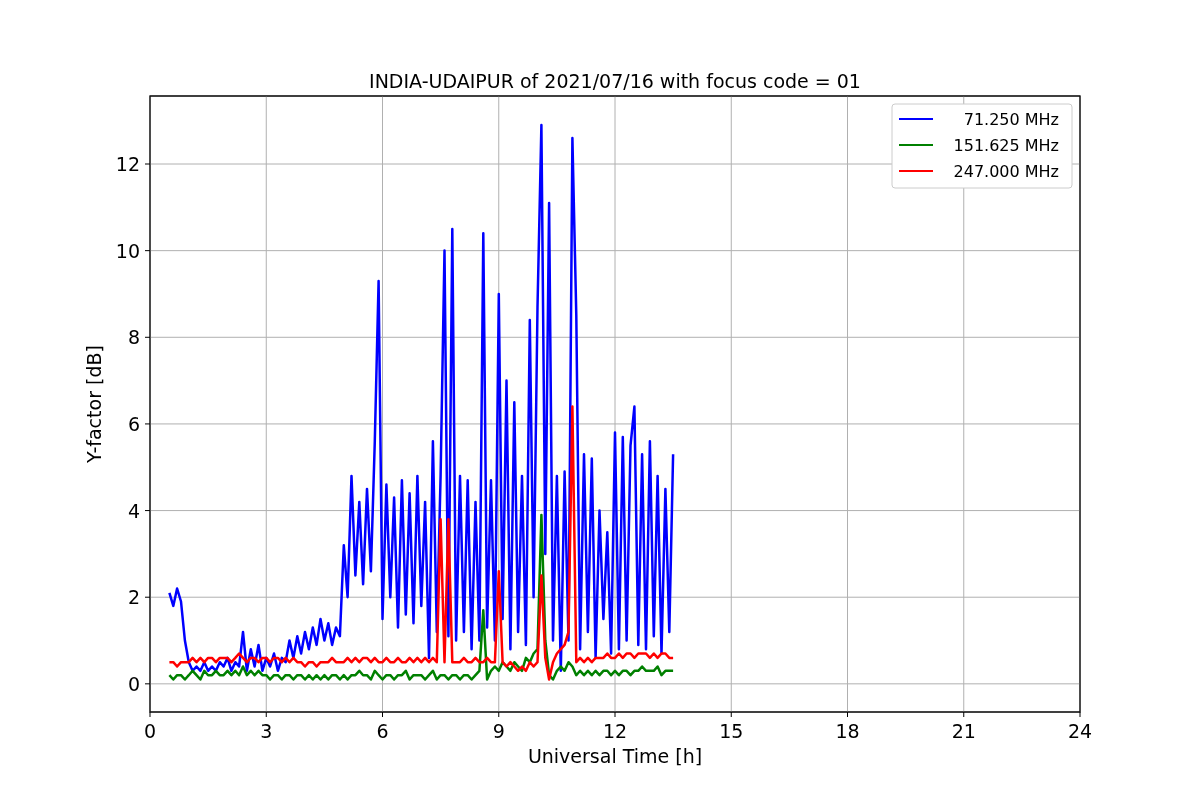 The width and height of the screenshot is (1200, 800). Describe the element at coordinates (1011, 119) in the screenshot. I see `legend-label: 71.250 MHz` at that location.